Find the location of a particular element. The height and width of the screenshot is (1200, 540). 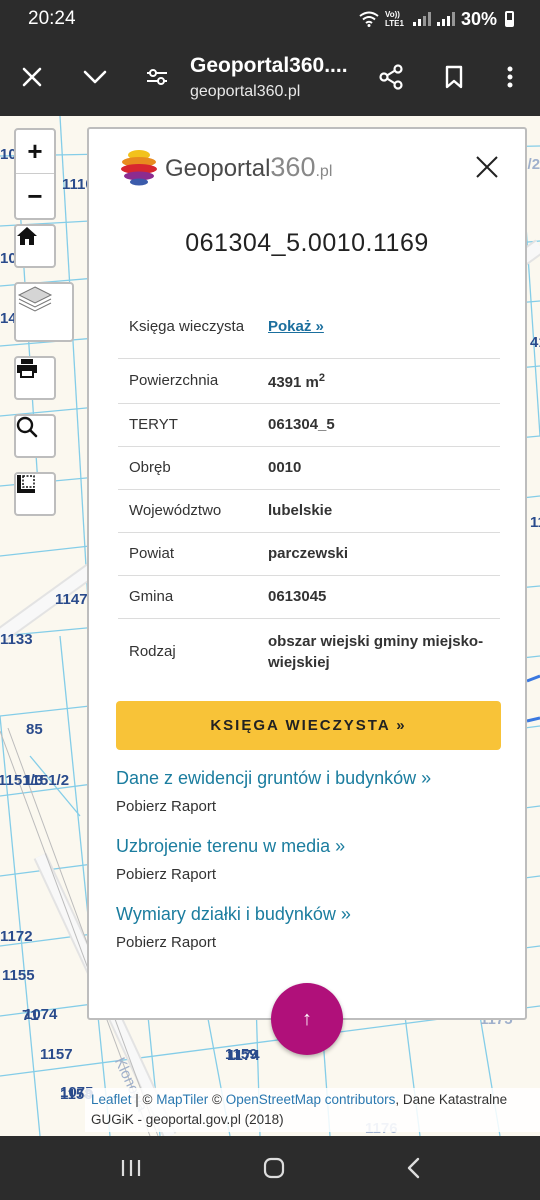

row-value: 0613045 is located at coordinates (379, 597).